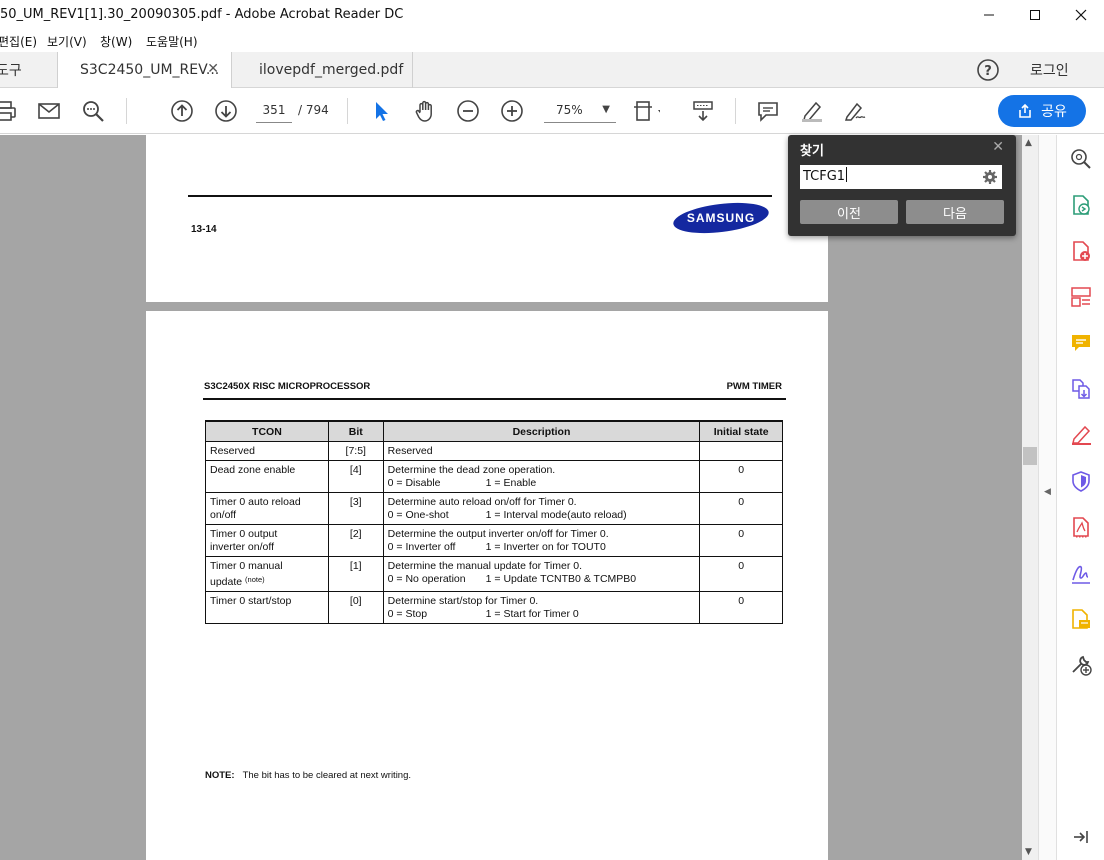 The width and height of the screenshot is (1104, 860). What do you see at coordinates (182, 111) in the screenshot?
I see `previous-page-icon` at bounding box center [182, 111].